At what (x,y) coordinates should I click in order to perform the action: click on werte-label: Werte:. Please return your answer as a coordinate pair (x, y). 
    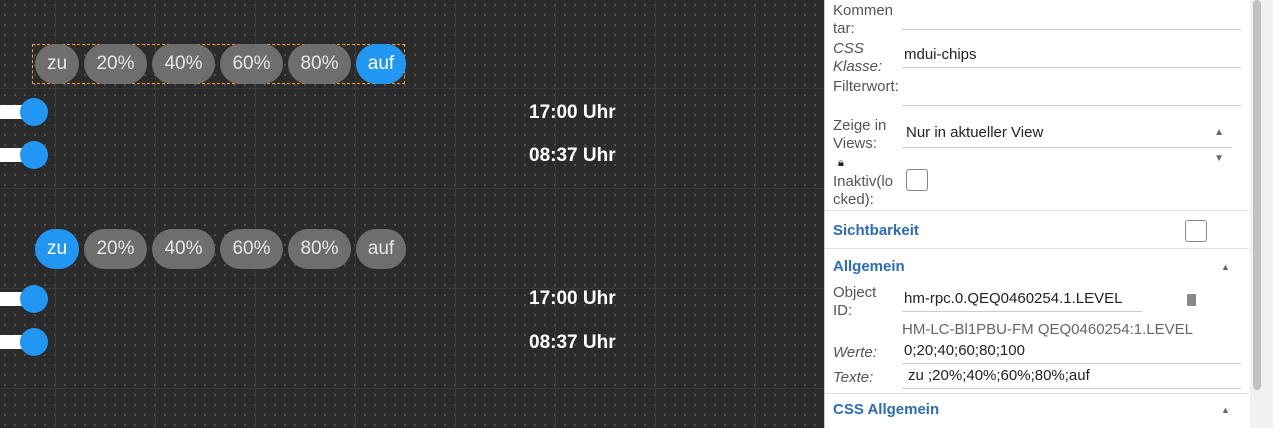
    Looking at the image, I should click on (855, 352).